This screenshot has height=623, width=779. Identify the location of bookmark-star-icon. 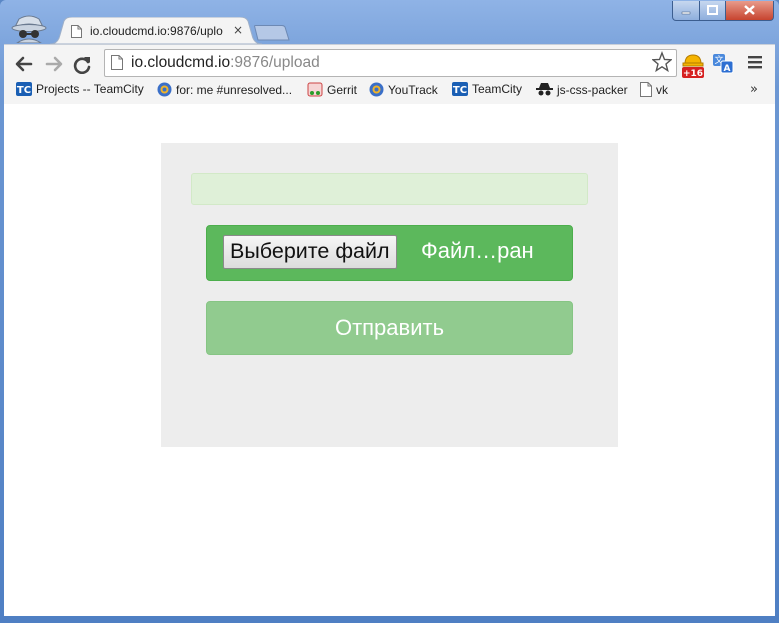
(662, 62).